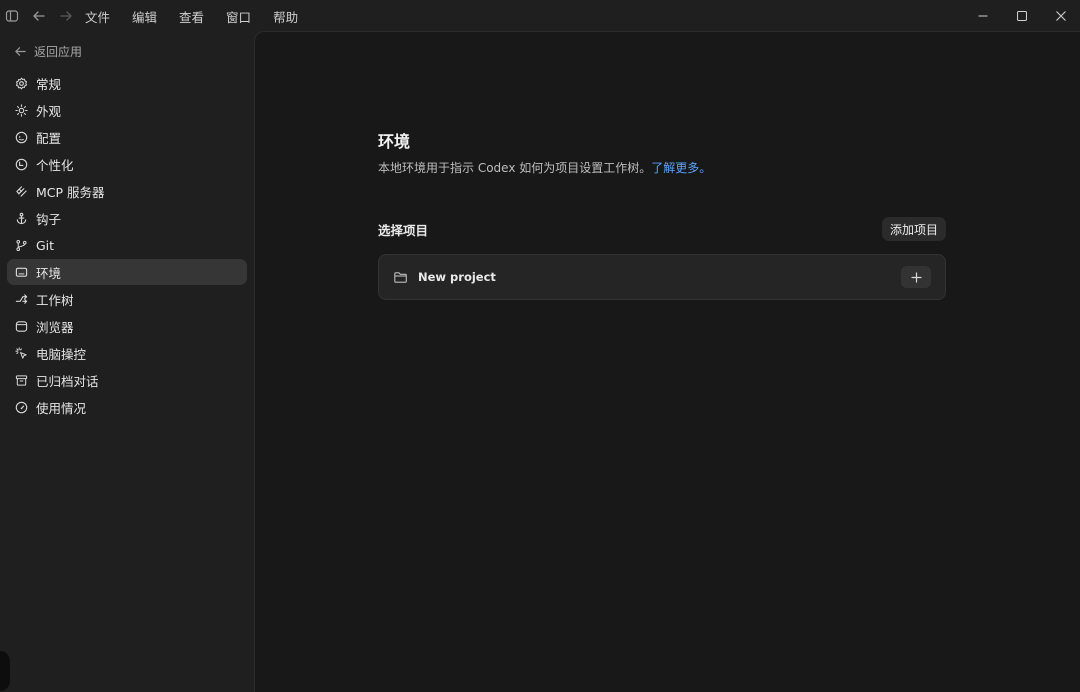  I want to click on sidebar-item-personalization: 个性化, so click(127, 164).